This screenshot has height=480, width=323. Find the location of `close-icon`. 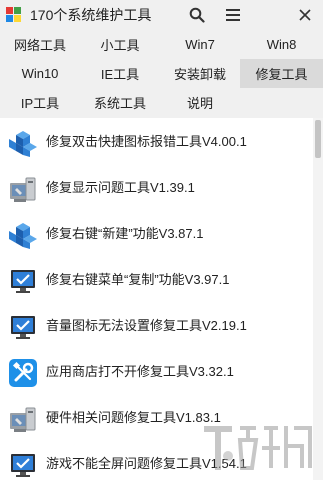

close-icon is located at coordinates (305, 15).